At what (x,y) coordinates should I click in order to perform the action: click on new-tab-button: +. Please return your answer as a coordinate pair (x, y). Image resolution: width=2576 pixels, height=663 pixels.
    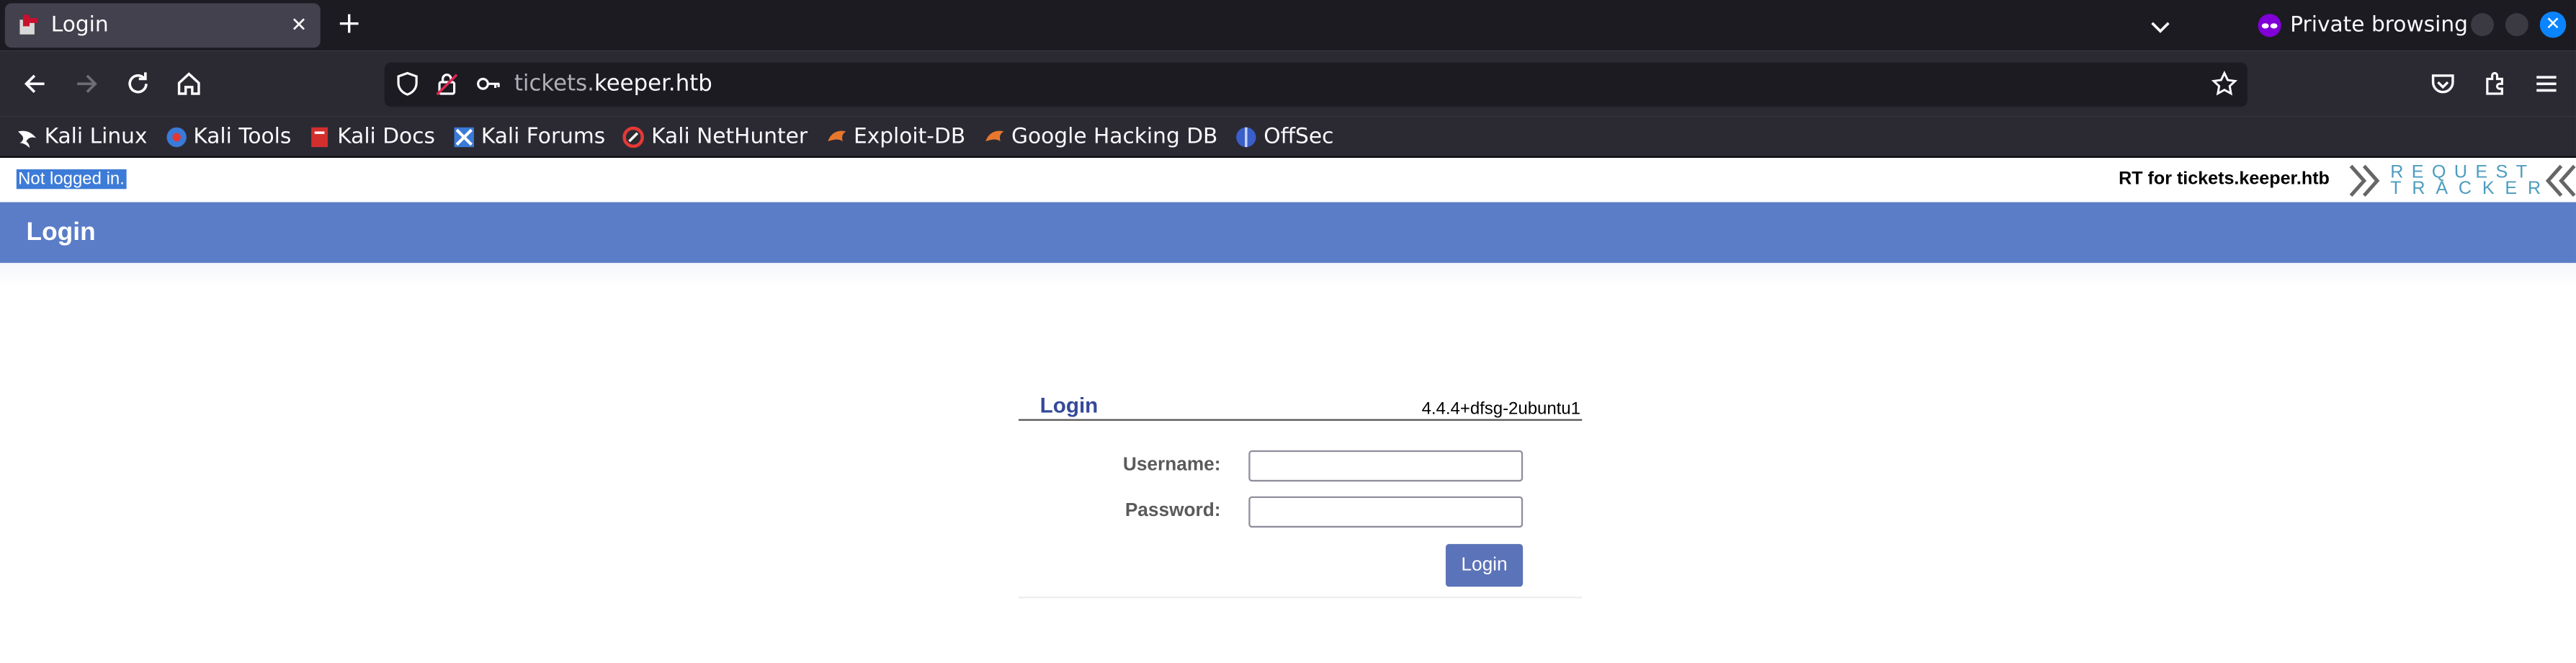
    Looking at the image, I should click on (349, 23).